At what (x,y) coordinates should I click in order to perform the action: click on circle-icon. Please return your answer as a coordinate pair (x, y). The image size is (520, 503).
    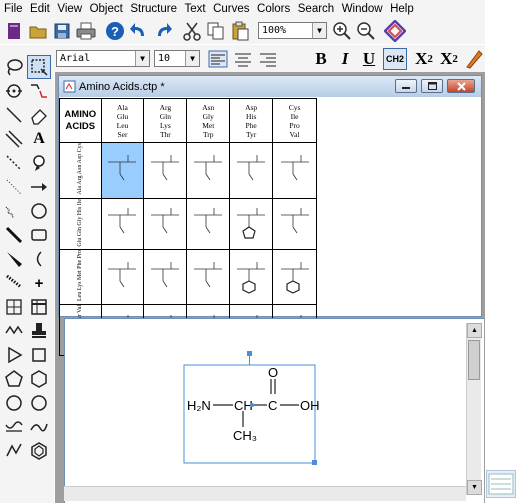
    Looking at the image, I should click on (14, 403).